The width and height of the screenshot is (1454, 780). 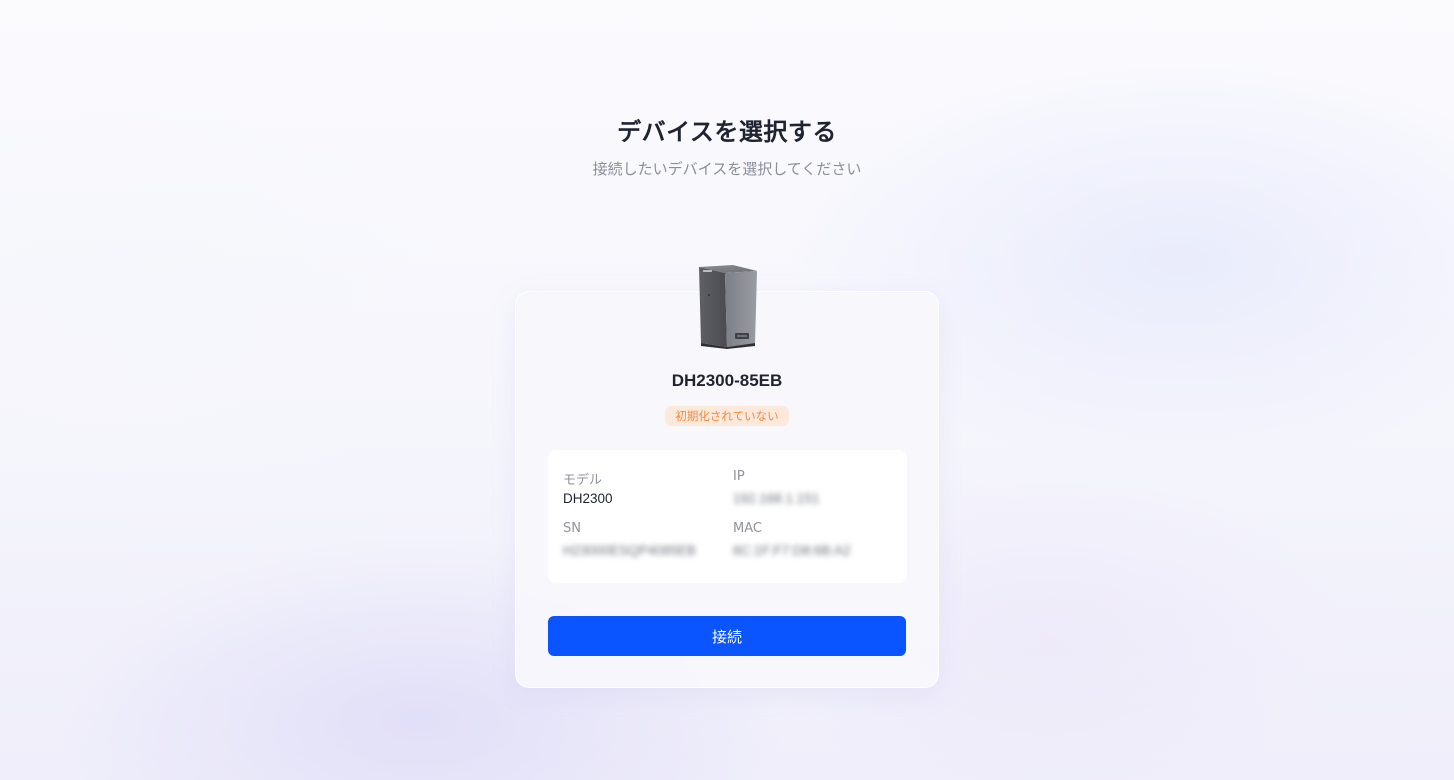 What do you see at coordinates (588, 498) in the screenshot?
I see `model-value: DH2300` at bounding box center [588, 498].